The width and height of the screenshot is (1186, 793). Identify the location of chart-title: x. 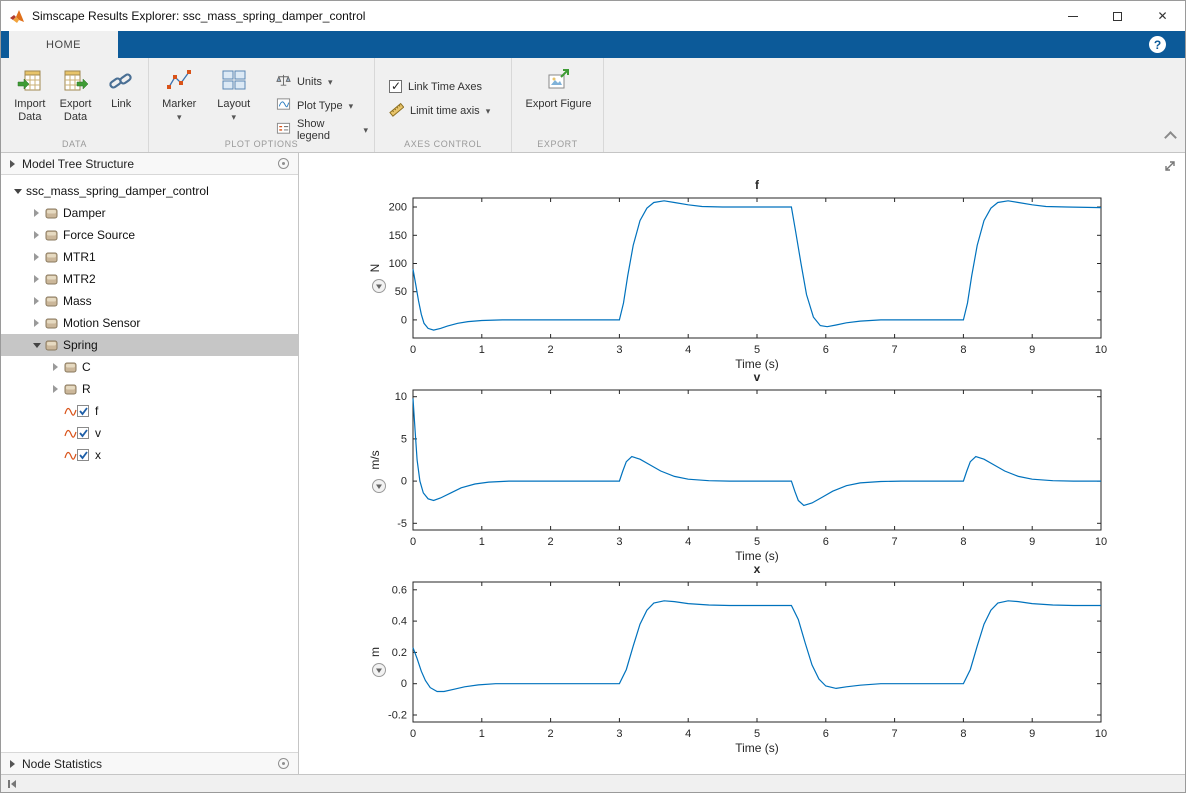
(757, 569).